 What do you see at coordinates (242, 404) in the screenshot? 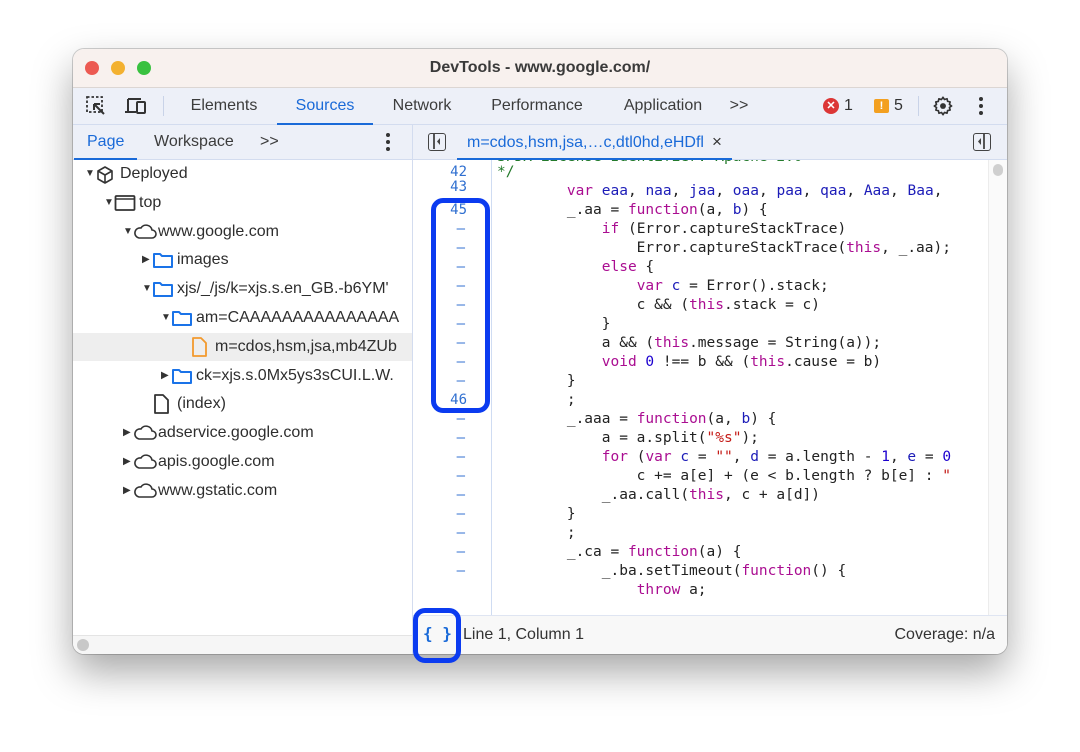
I see `tree-item: (index)` at bounding box center [242, 404].